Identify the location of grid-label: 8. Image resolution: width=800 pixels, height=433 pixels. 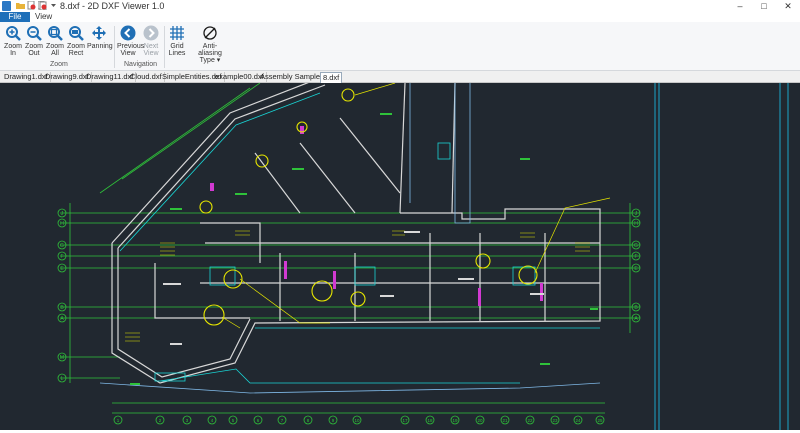
(308, 420).